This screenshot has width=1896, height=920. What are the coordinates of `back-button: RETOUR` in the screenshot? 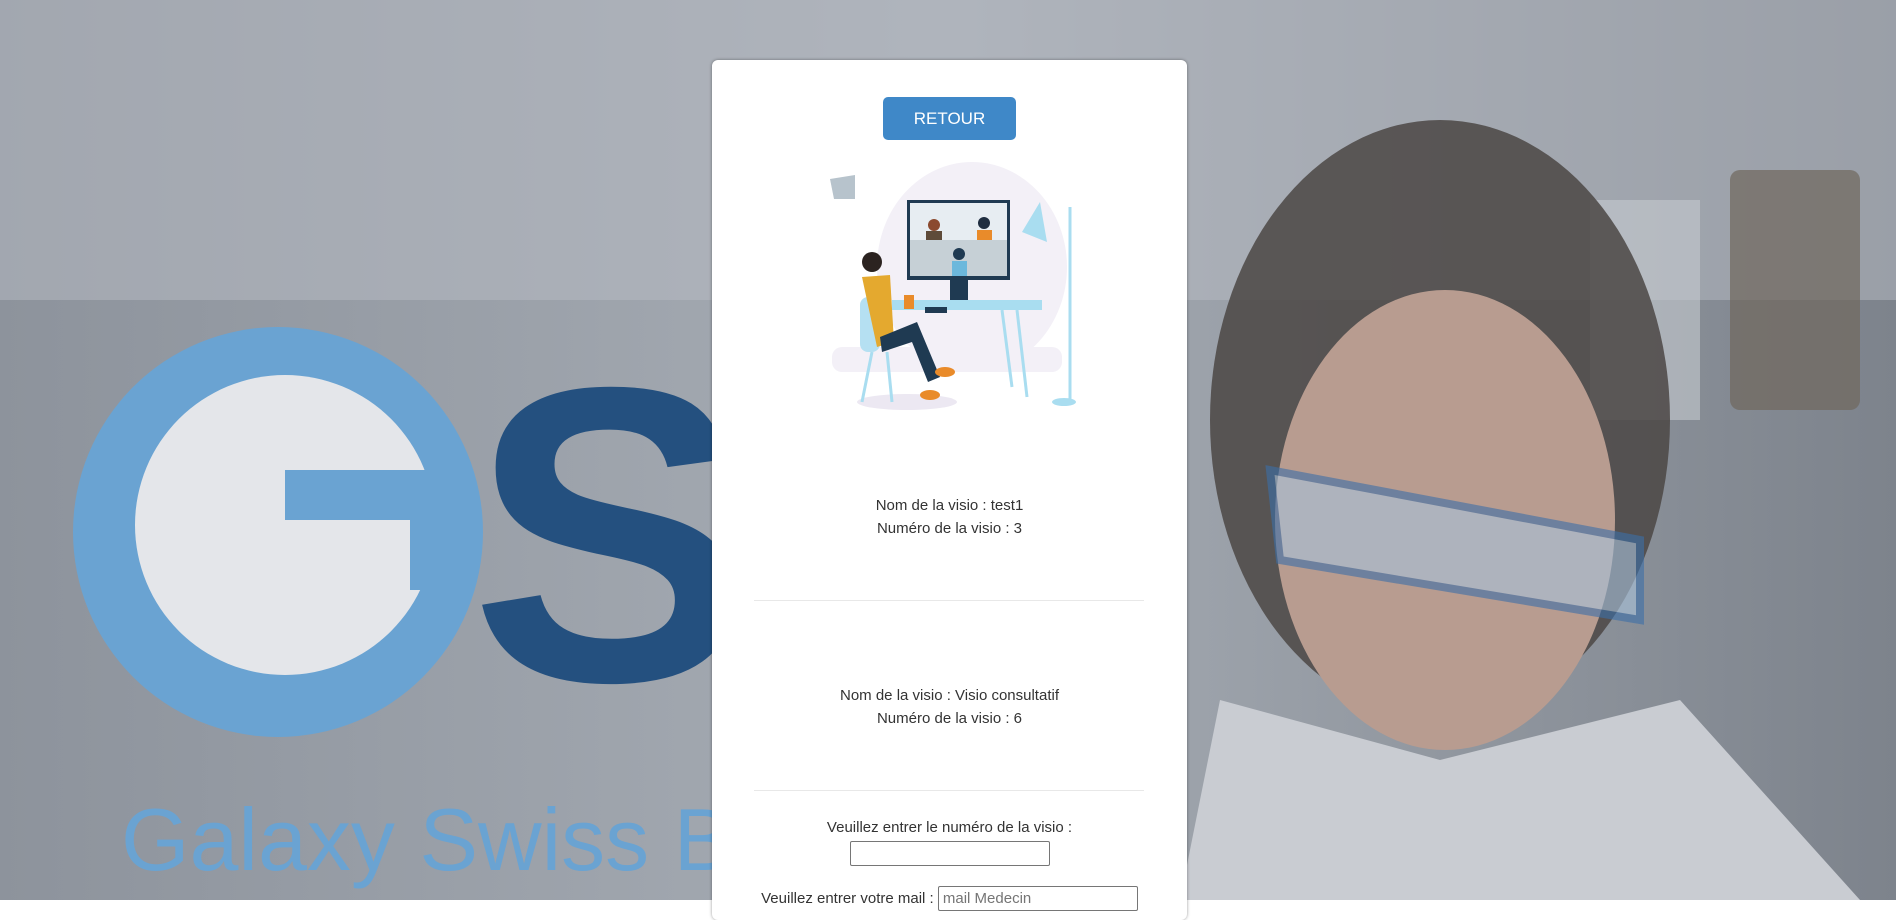 It's located at (949, 118).